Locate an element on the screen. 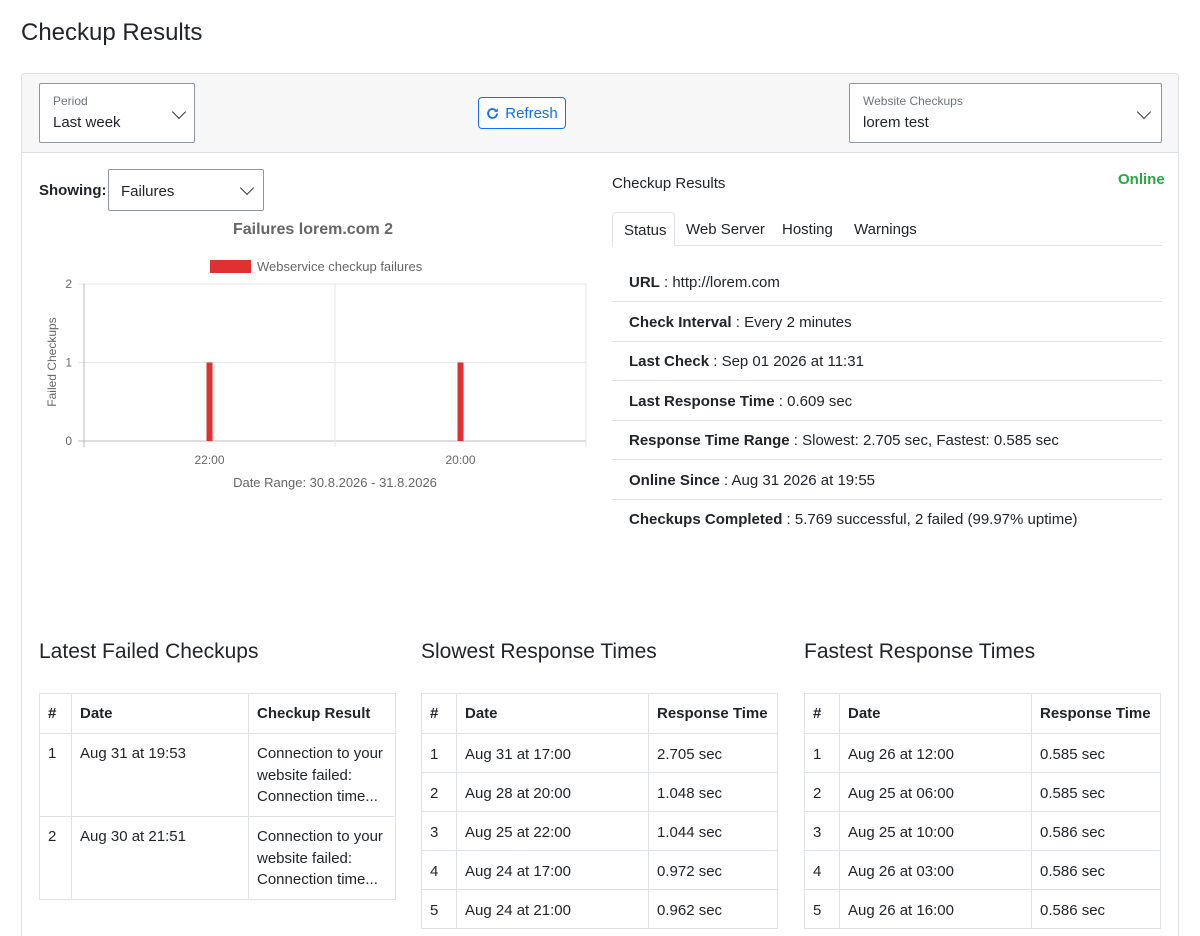 The width and height of the screenshot is (1200, 936). table-row: 4 Aug 26 at 03:00 0.586 sec is located at coordinates (982, 870).